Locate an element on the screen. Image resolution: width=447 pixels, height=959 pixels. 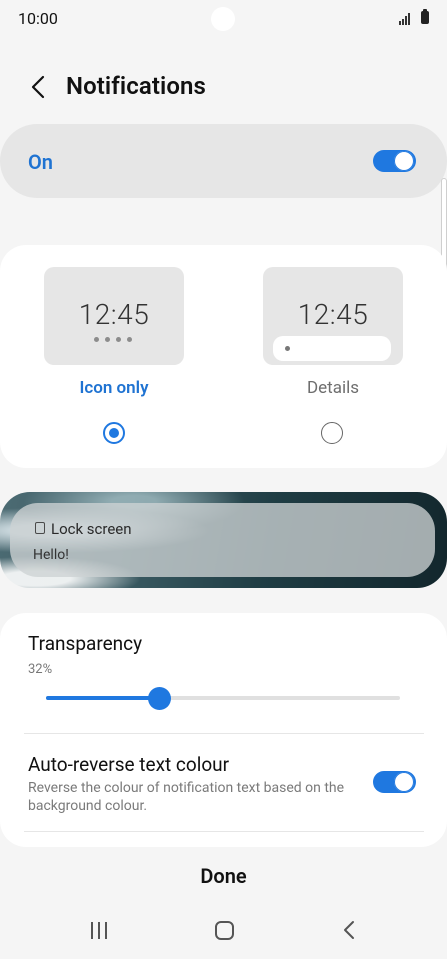
notification-bubble is located at coordinates (332, 348).